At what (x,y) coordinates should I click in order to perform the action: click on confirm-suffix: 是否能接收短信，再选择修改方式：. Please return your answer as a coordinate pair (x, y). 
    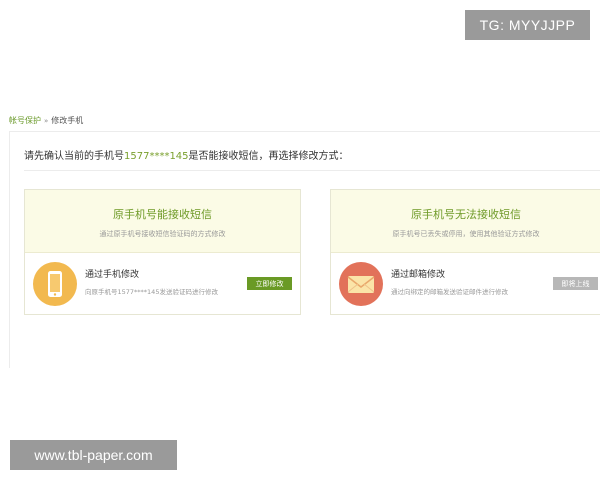
    Looking at the image, I should click on (268, 156).